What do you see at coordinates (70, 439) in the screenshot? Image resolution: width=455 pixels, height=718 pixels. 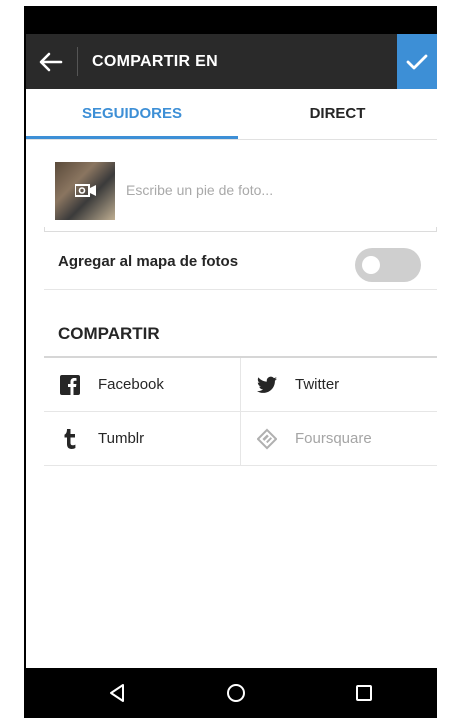 I see `tumblr-icon` at bounding box center [70, 439].